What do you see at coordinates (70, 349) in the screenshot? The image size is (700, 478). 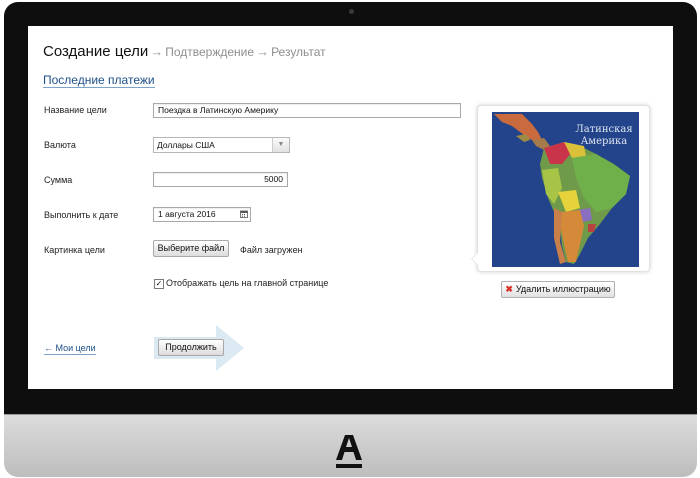 I see `my-goals-link: ← Мои цели` at bounding box center [70, 349].